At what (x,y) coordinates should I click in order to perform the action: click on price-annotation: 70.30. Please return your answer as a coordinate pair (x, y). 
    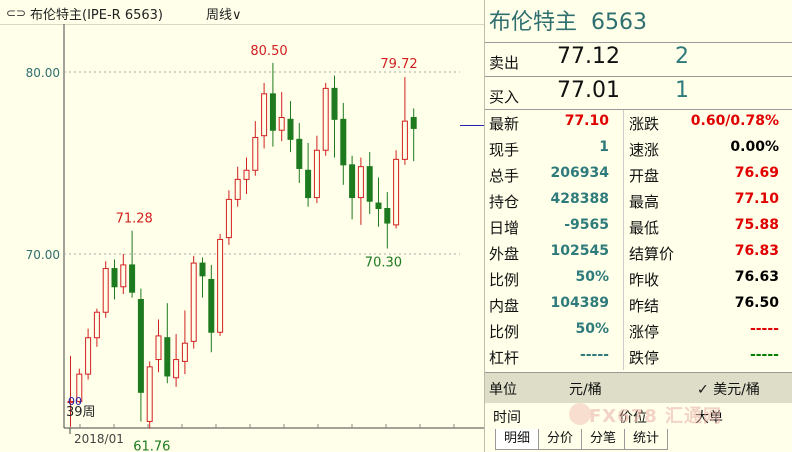
    Looking at the image, I should click on (383, 263).